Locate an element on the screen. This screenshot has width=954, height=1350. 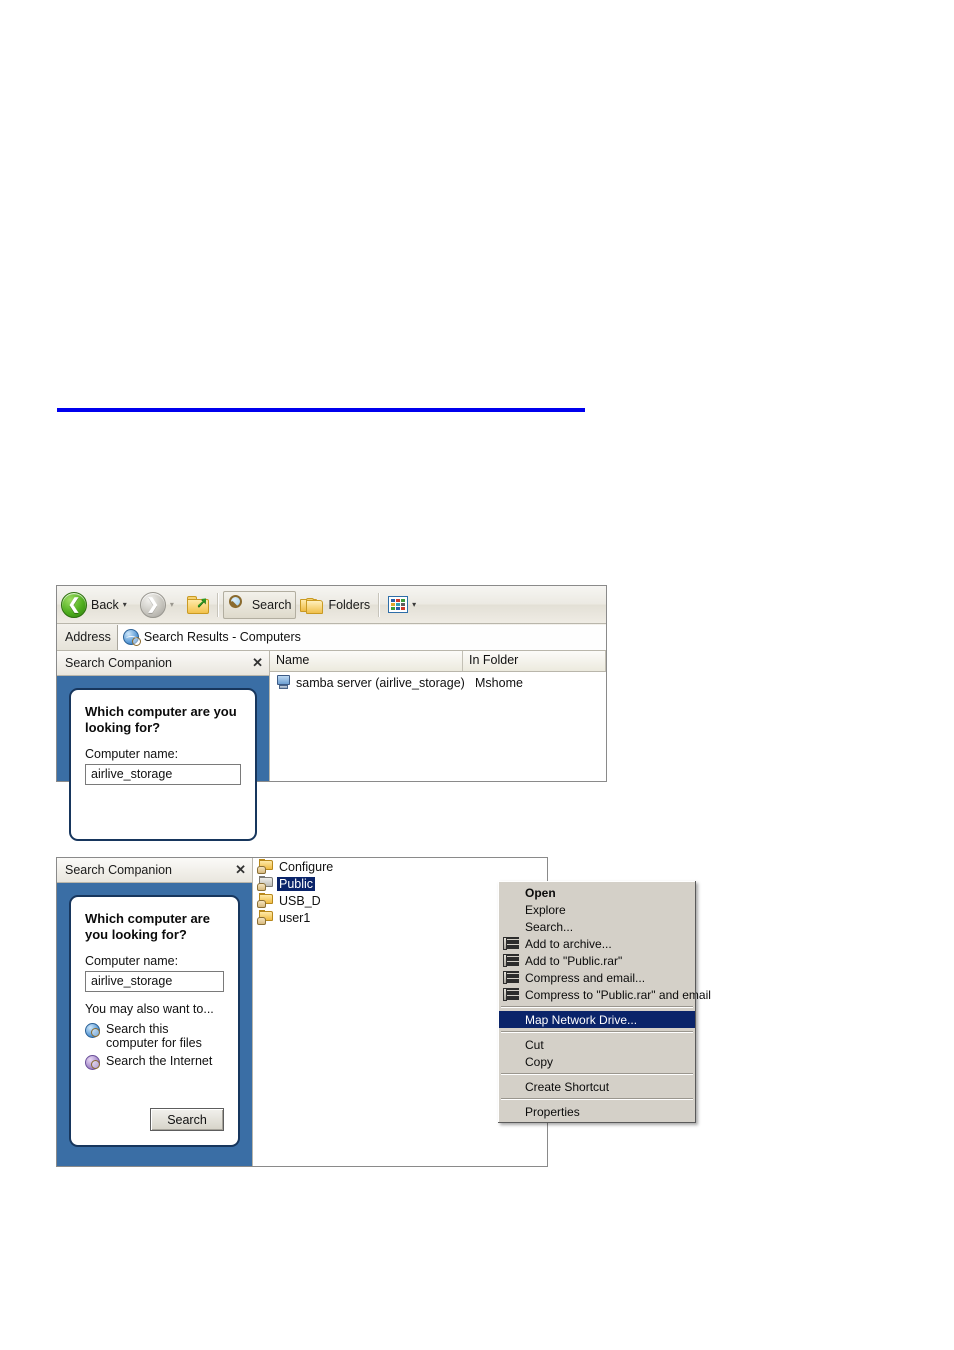
folders-icon is located at coordinates (312, 604).